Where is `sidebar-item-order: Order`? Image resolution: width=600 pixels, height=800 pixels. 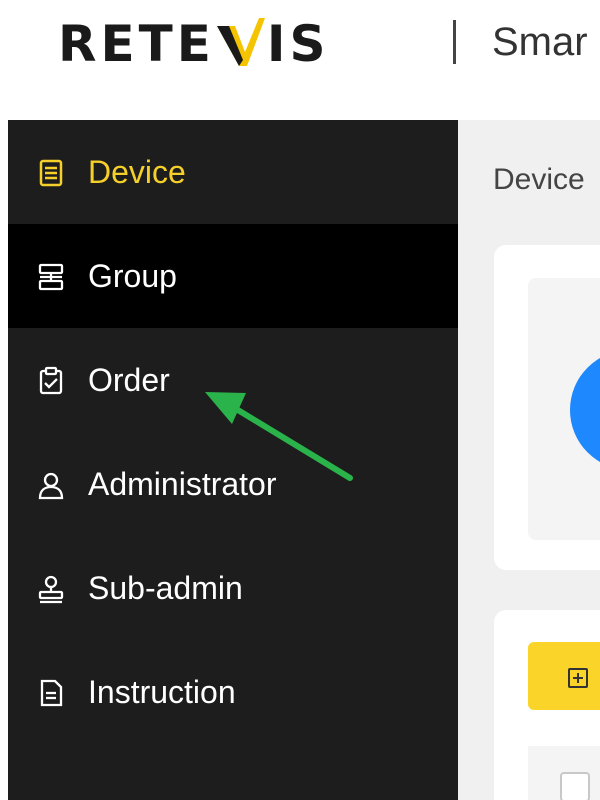 sidebar-item-order: Order is located at coordinates (233, 380).